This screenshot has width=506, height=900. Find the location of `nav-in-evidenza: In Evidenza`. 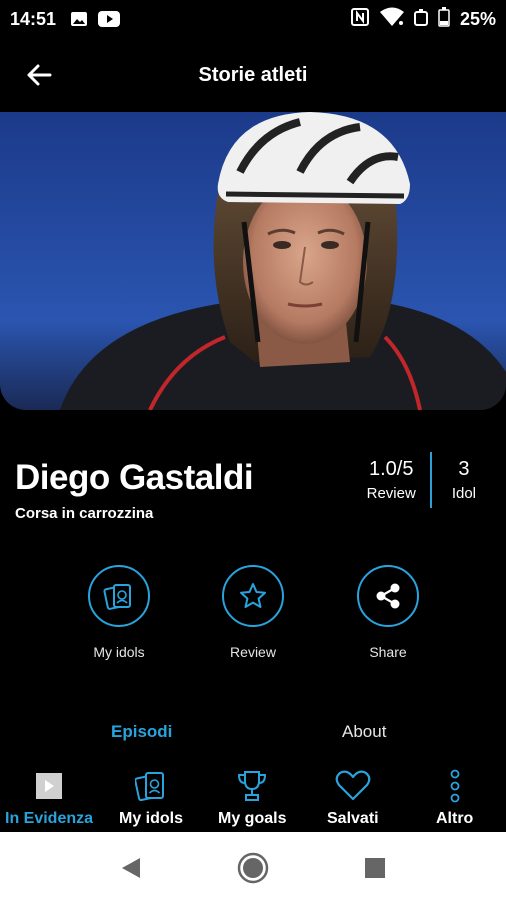

nav-in-evidenza: In Evidenza is located at coordinates (49, 798).